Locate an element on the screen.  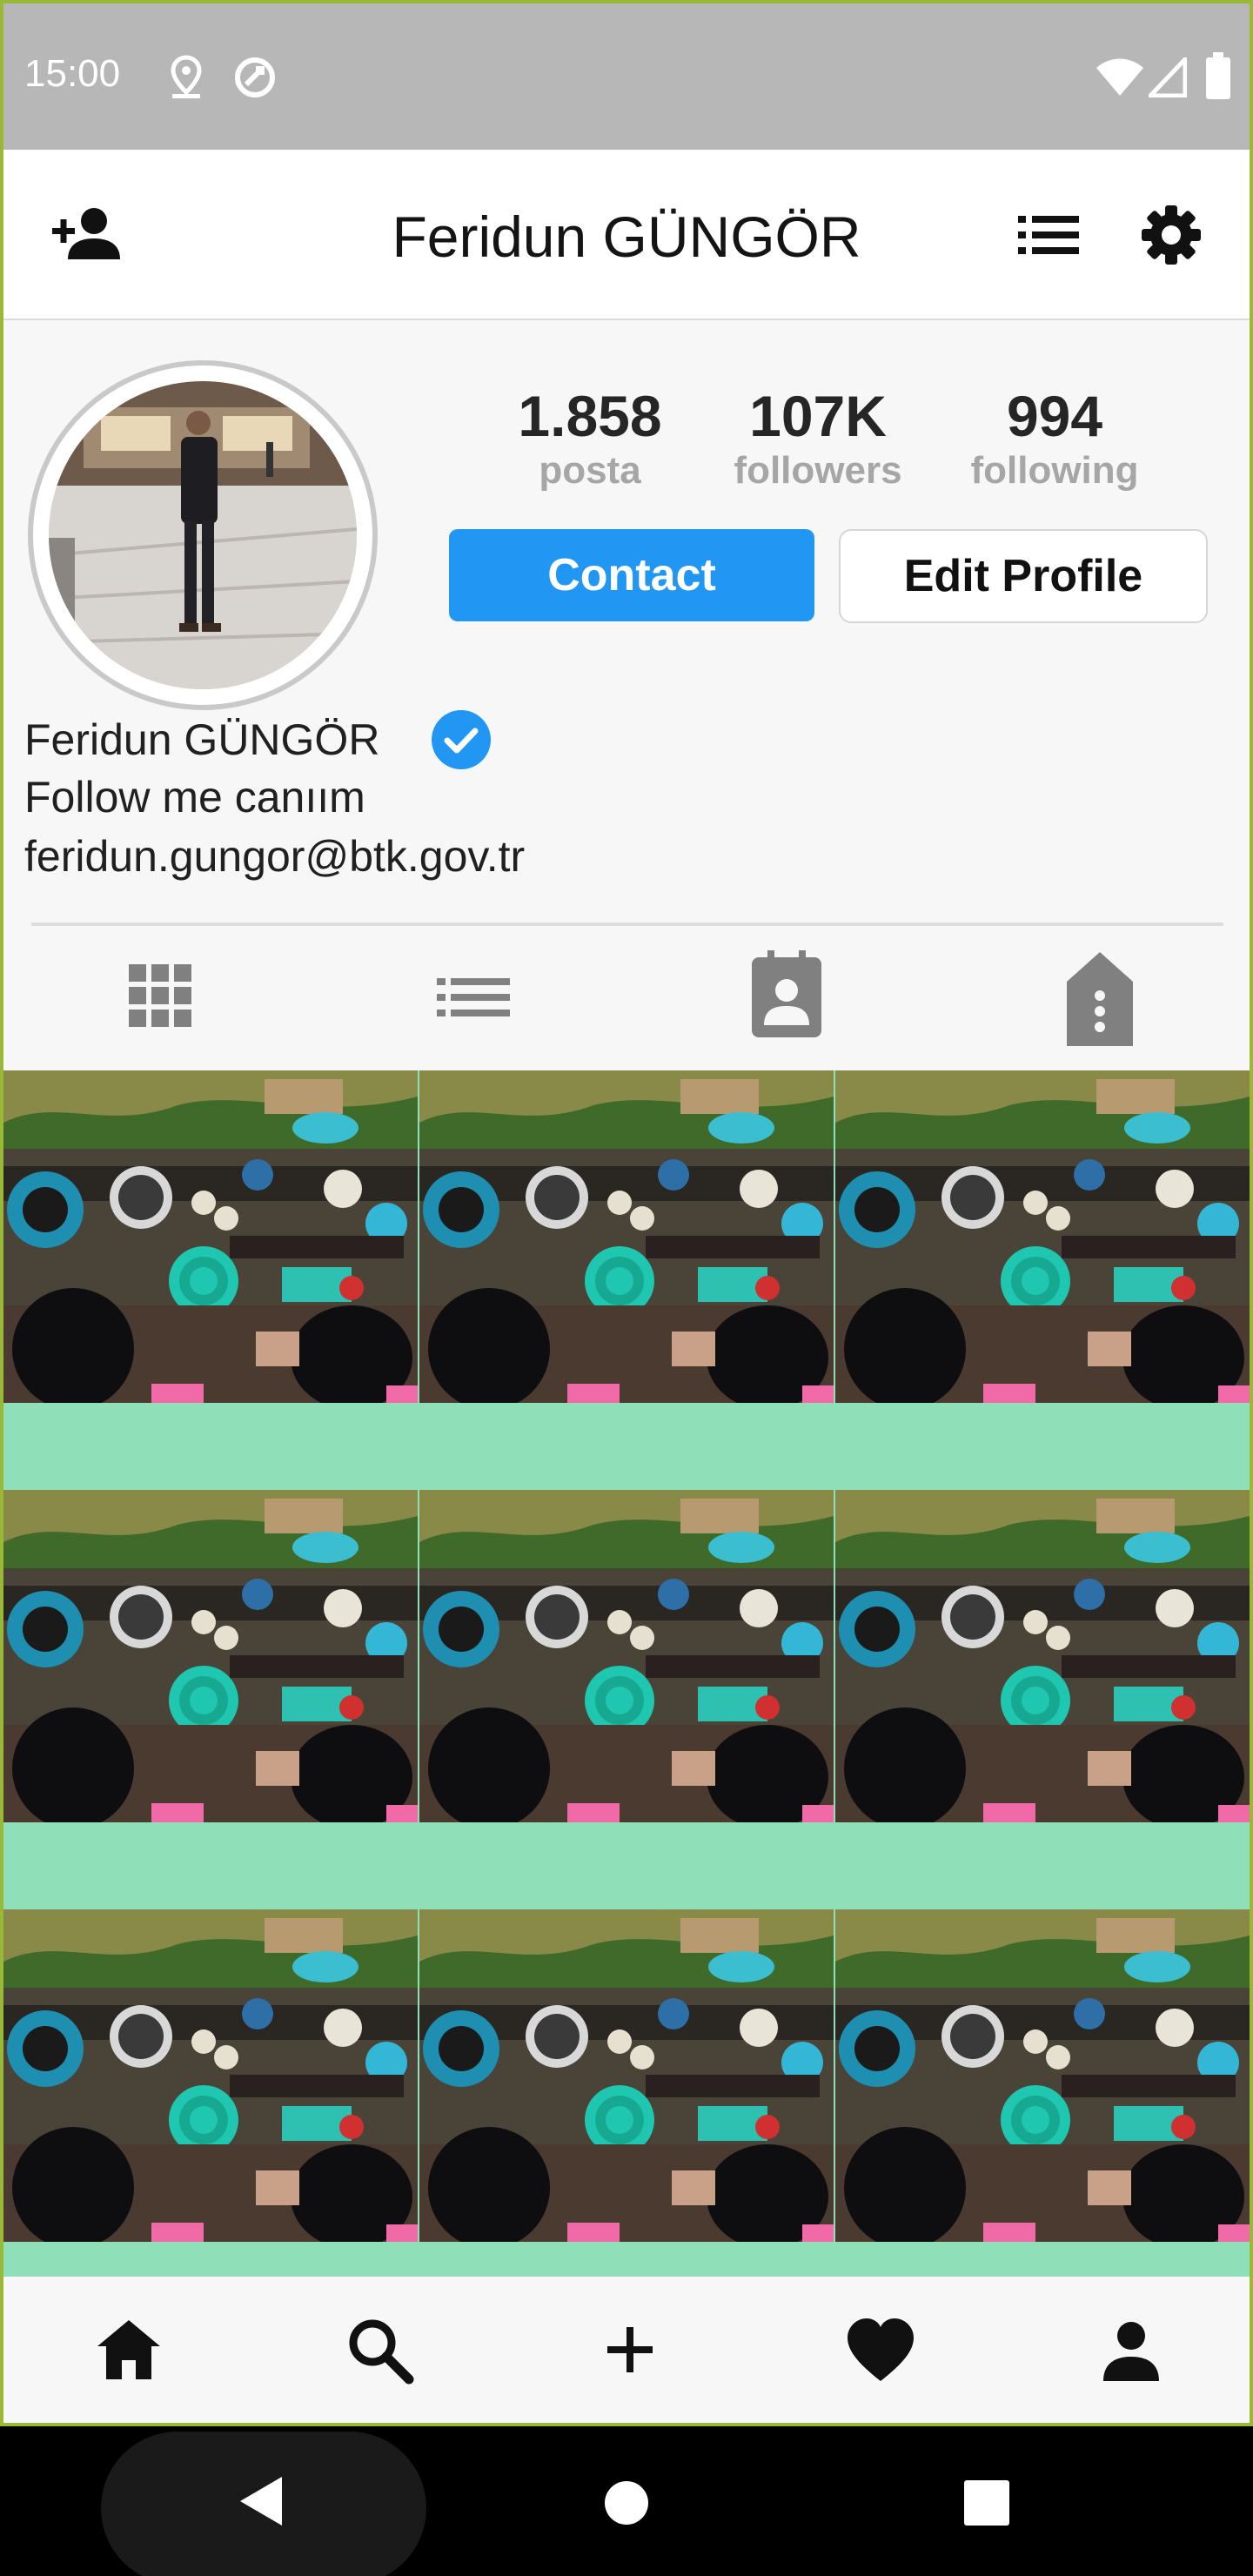
stat-following: 994 following is located at coordinates (1054, 438).